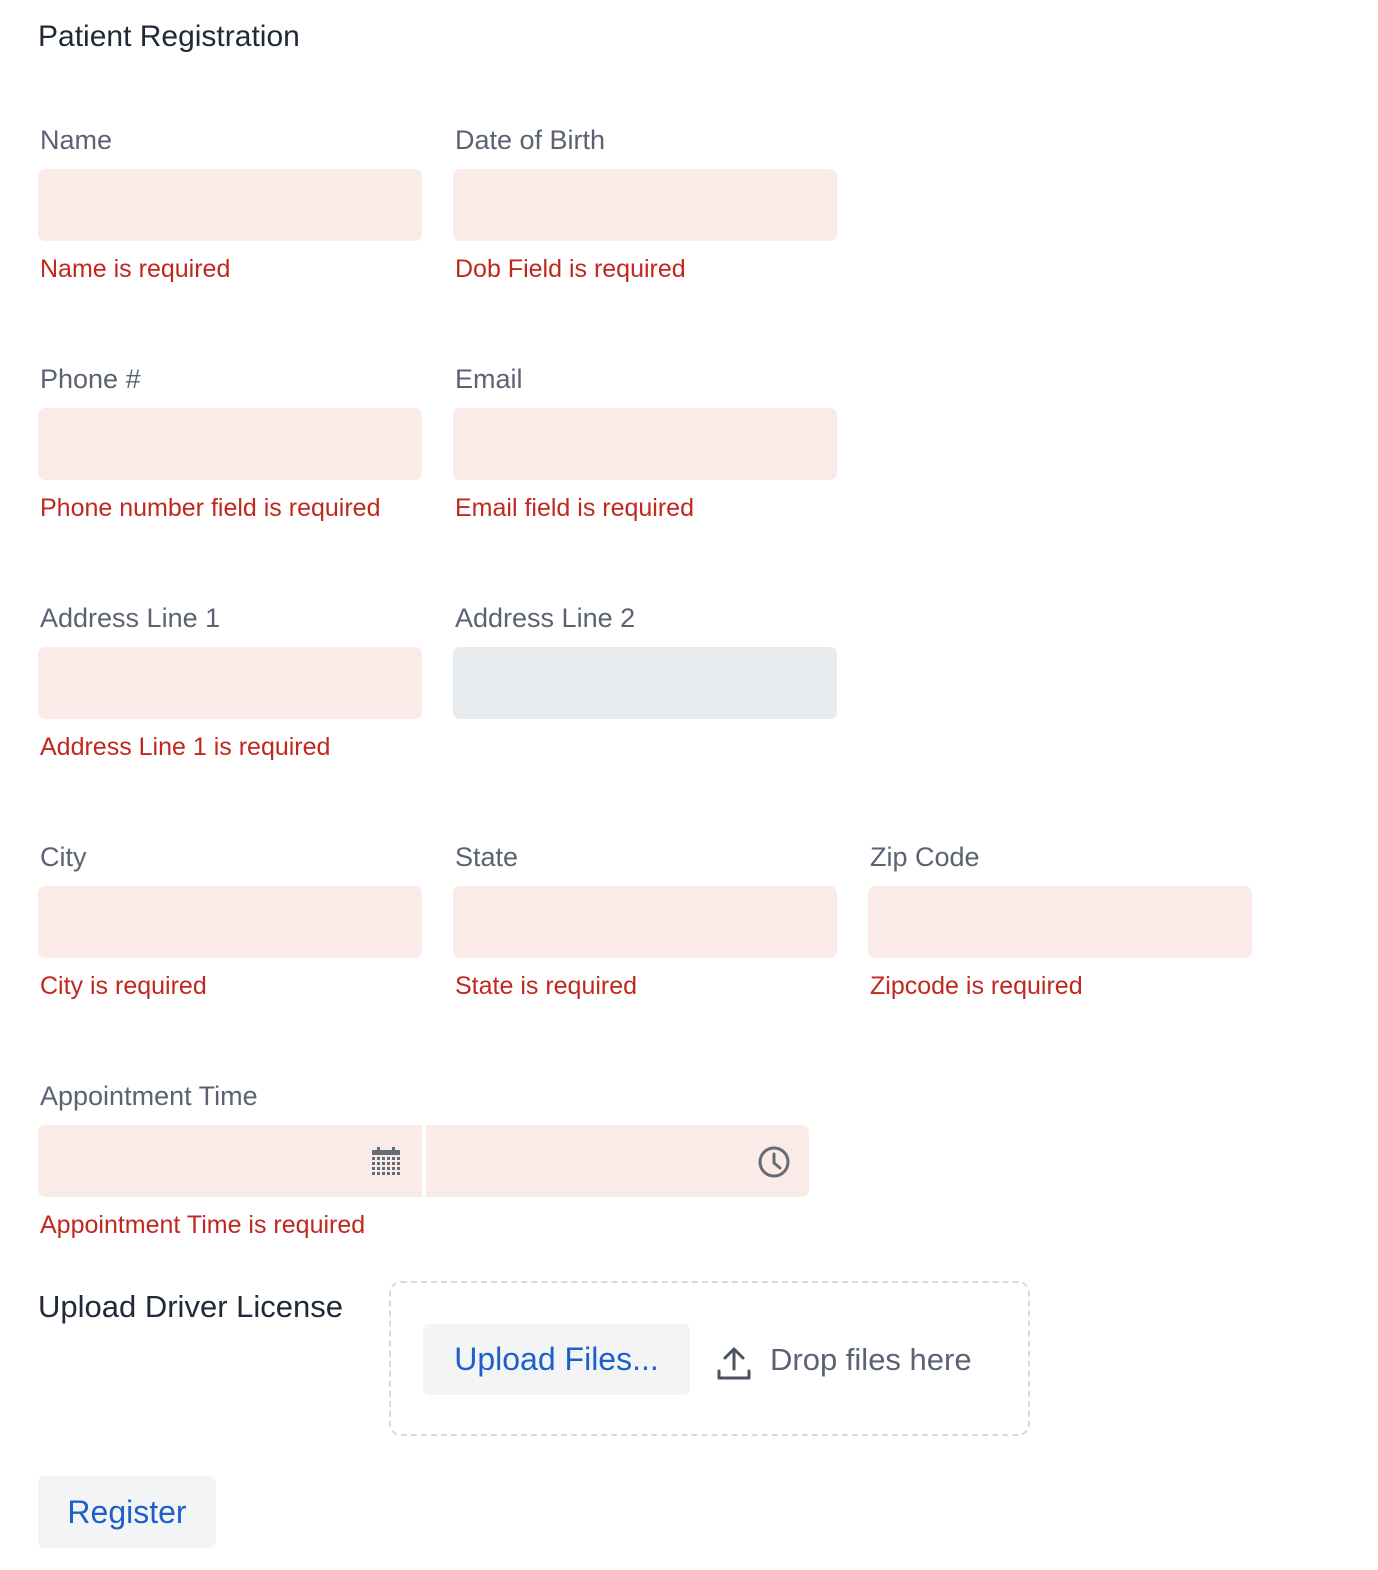  I want to click on appointment-date-input, so click(230, 1161).